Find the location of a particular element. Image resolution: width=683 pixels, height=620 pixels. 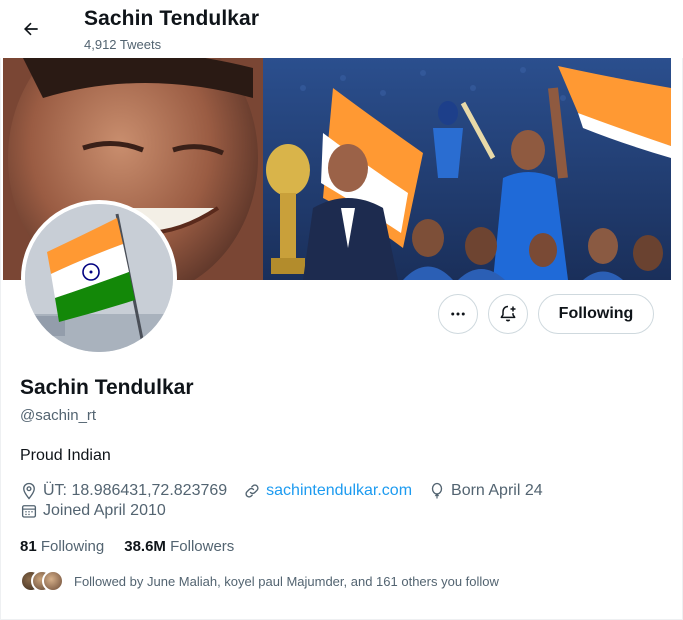

profile-location: ÜT: 18.986431,72.823769 is located at coordinates (135, 490).